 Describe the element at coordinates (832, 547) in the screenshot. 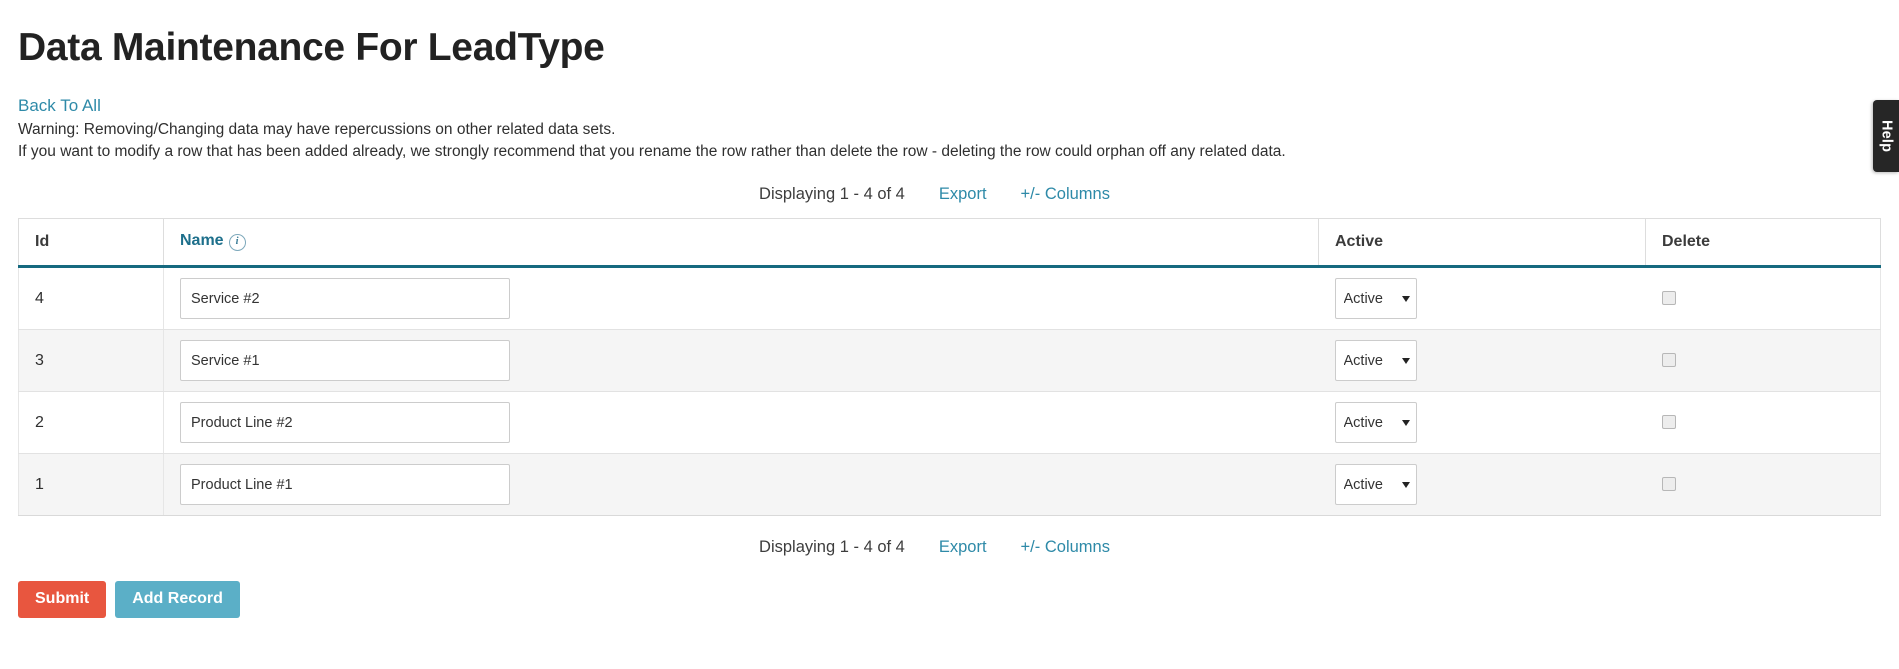

I see `record-count-bottom: Displaying 1 - 4 of 4` at that location.